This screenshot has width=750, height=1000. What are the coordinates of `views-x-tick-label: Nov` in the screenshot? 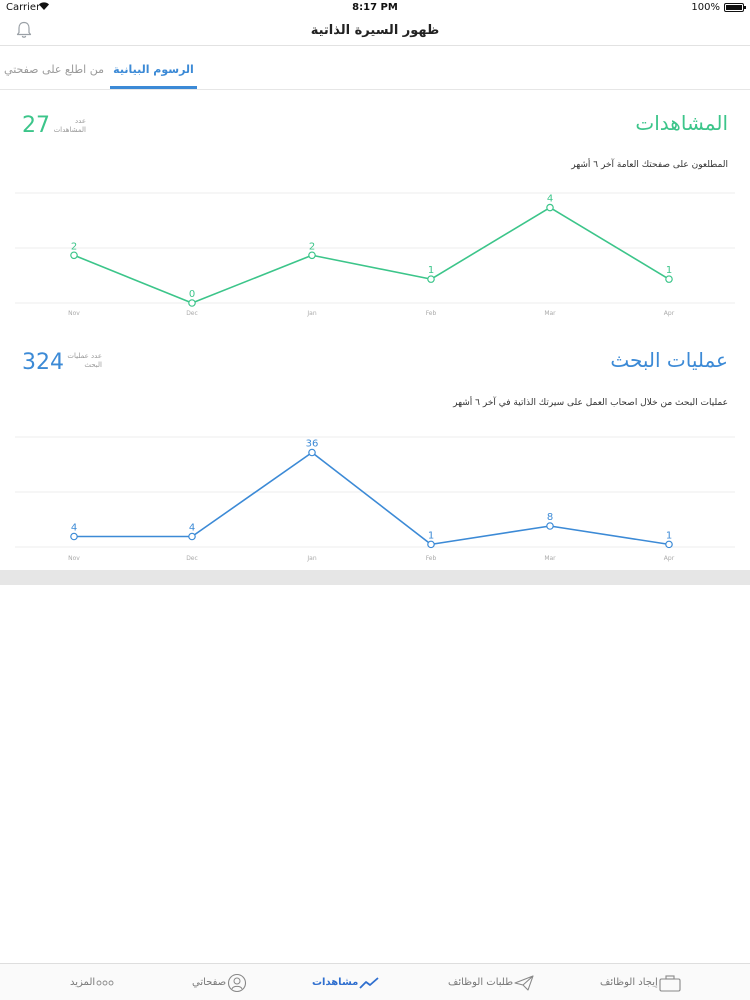 It's located at (74, 313).